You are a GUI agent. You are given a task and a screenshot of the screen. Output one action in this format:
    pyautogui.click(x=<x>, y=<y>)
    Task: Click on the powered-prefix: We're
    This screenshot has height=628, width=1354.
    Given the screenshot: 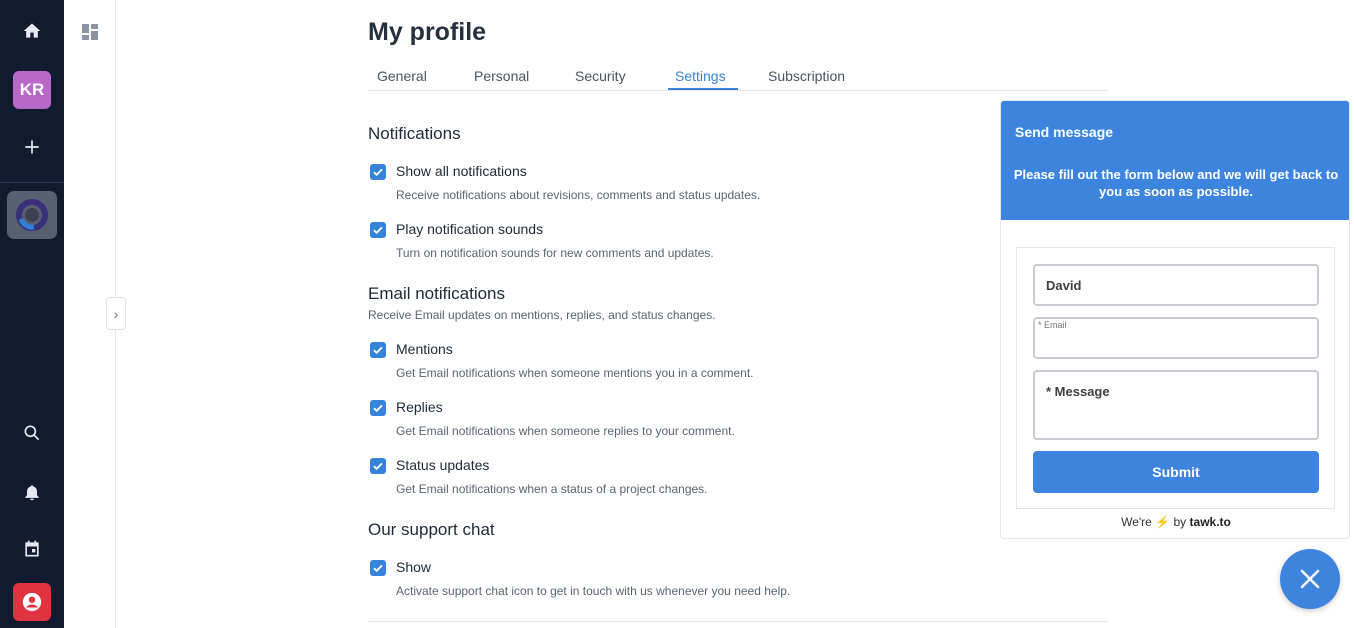 What is the action you would take?
    pyautogui.click(x=1136, y=522)
    